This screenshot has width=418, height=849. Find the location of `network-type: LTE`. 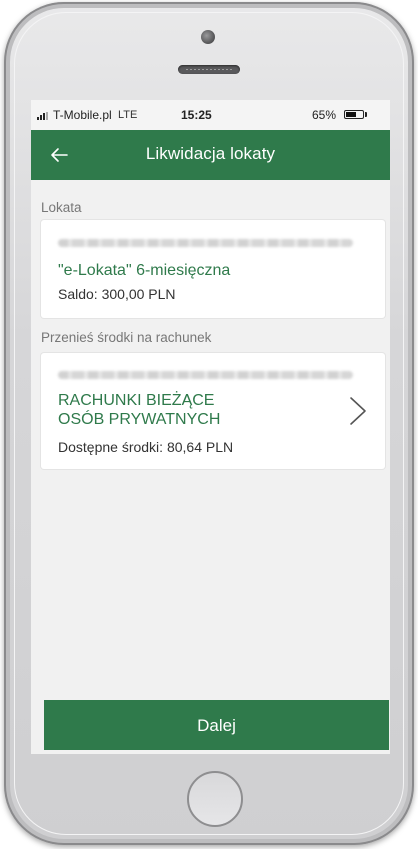

network-type: LTE is located at coordinates (128, 115).